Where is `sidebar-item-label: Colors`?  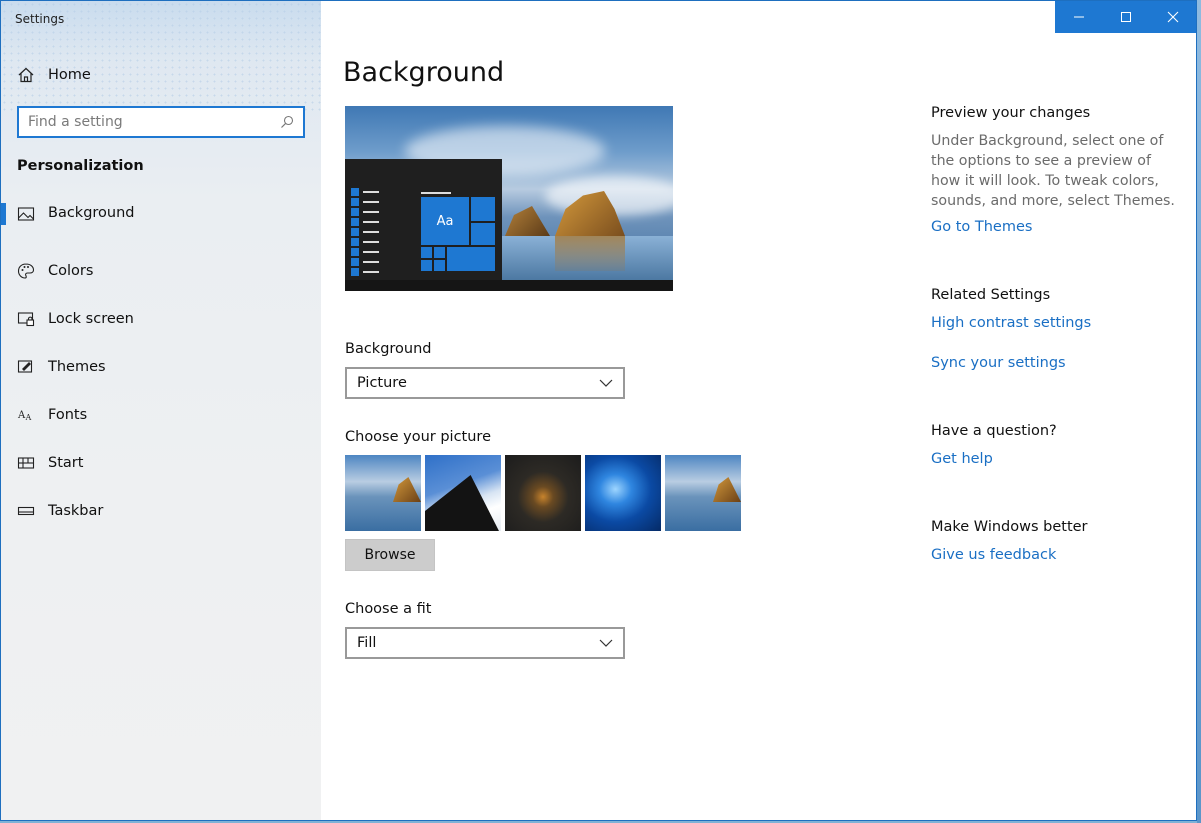 sidebar-item-label: Colors is located at coordinates (71, 271).